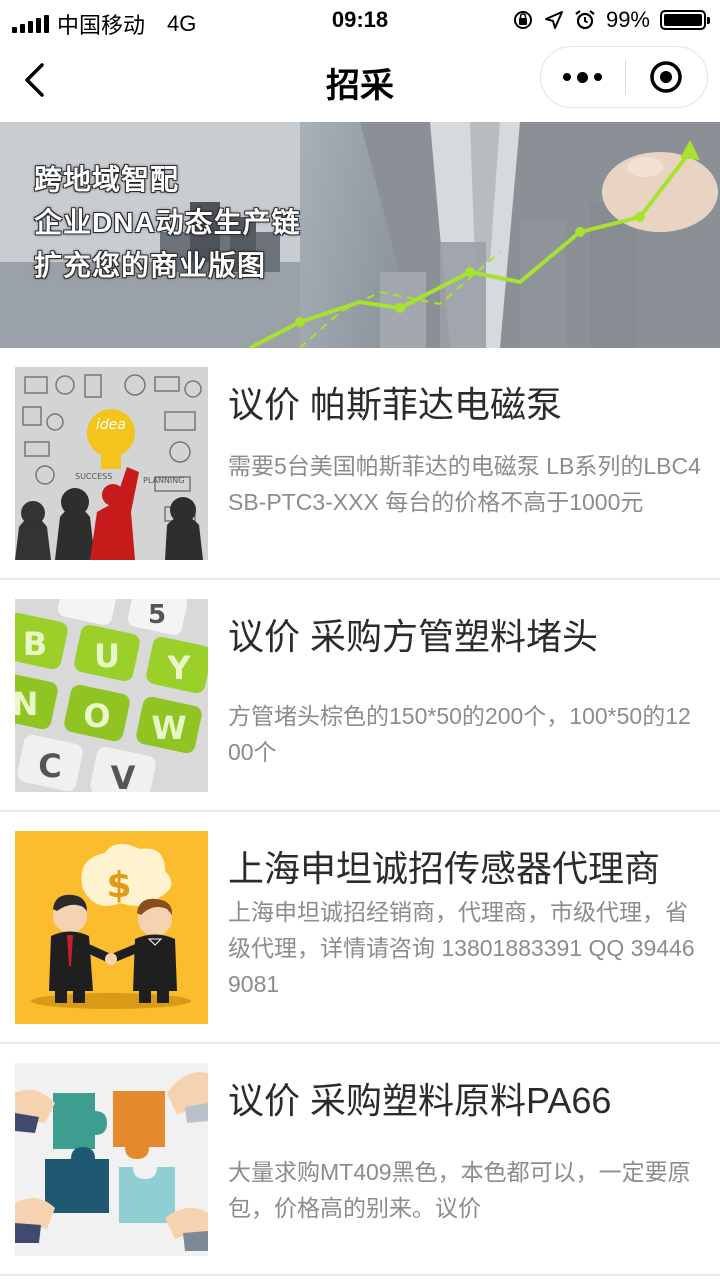 This screenshot has width=720, height=1280. Describe the element at coordinates (150, 265) in the screenshot. I see `banner-line: 扩充您的商业版图` at that location.